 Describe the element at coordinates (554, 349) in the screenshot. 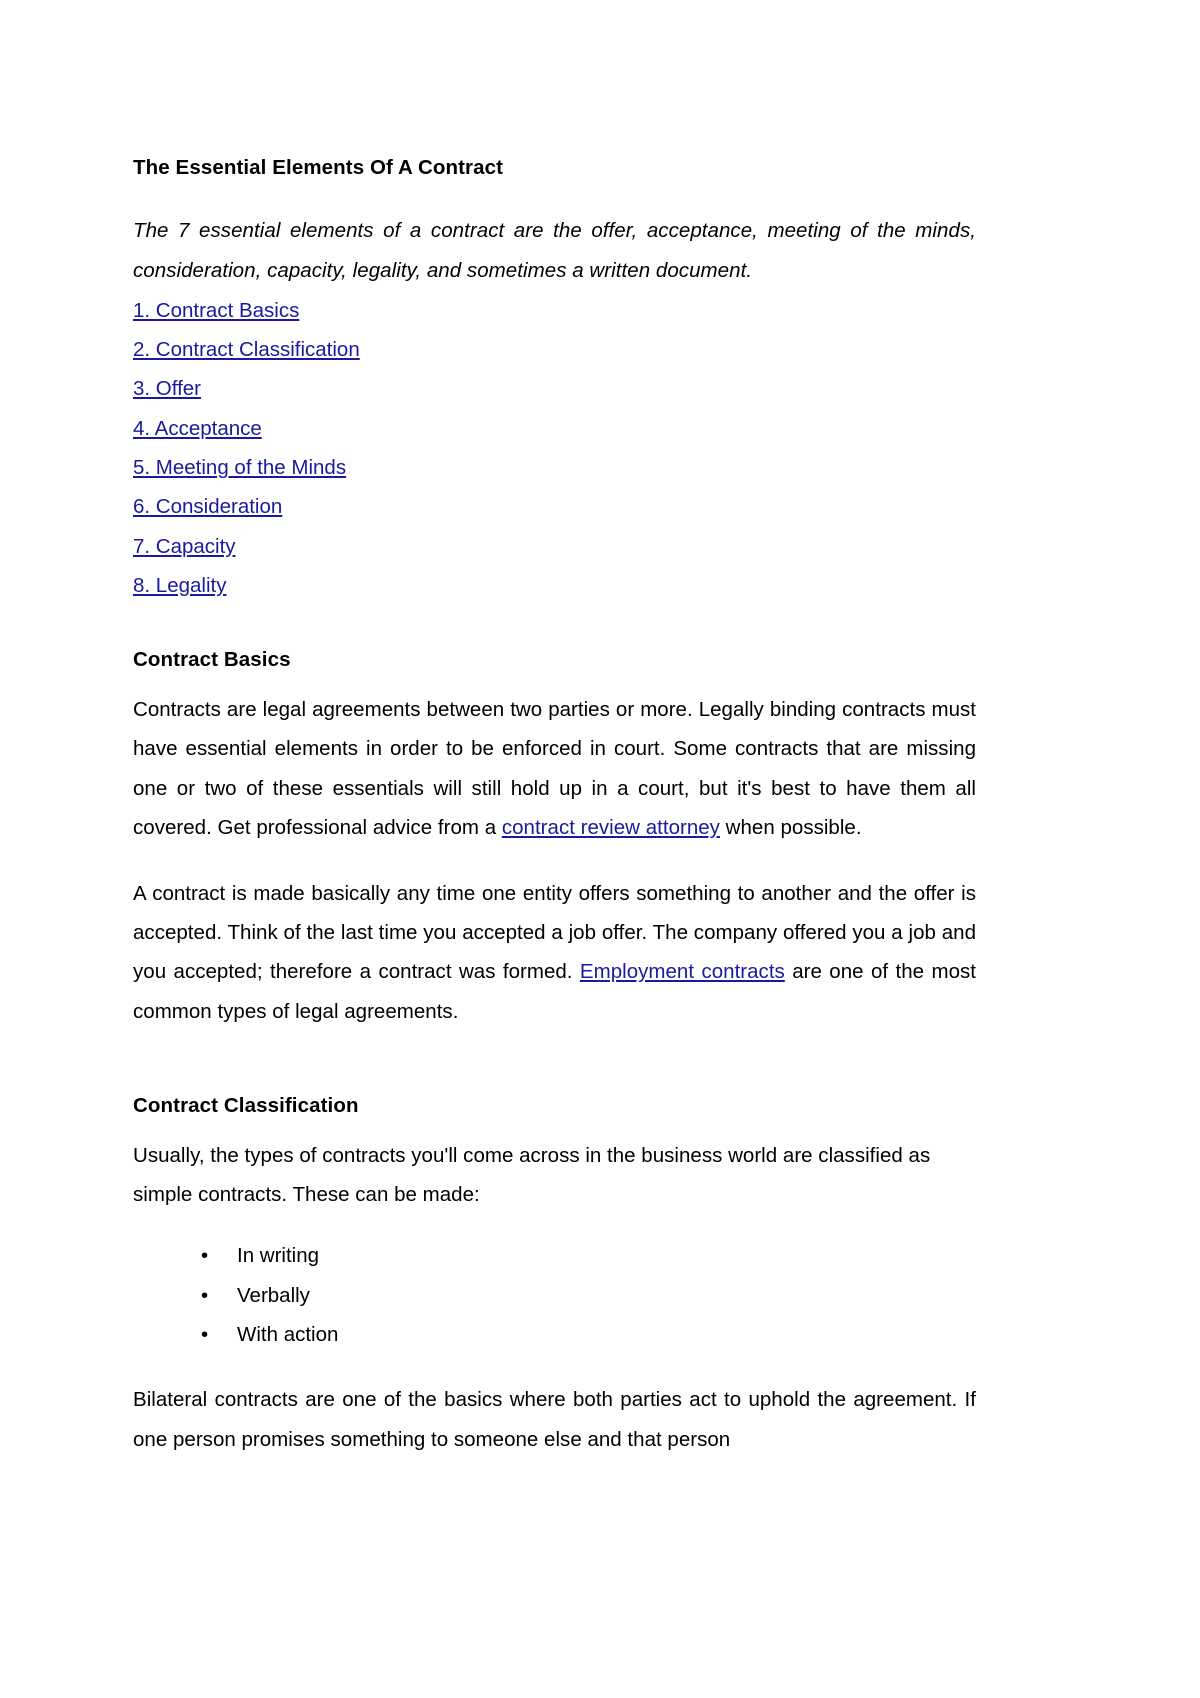

I see `list-item: 2. Contract Classification` at that location.